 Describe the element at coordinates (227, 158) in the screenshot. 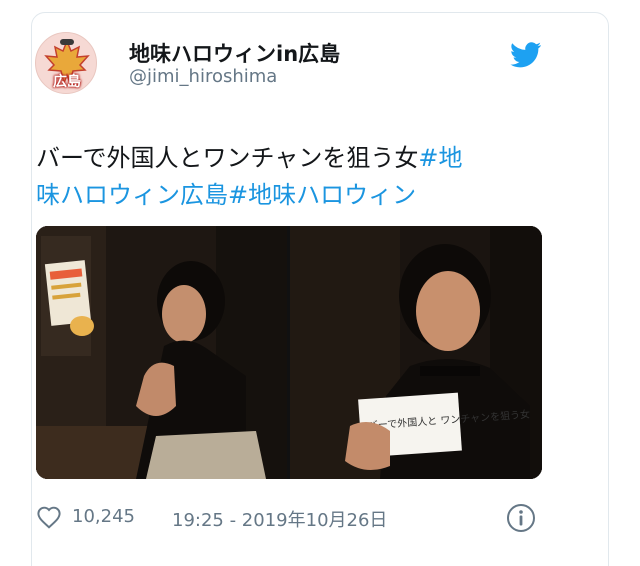

I see `tweet-text-body: バーで外国人とワンチャンを狙う女` at that location.